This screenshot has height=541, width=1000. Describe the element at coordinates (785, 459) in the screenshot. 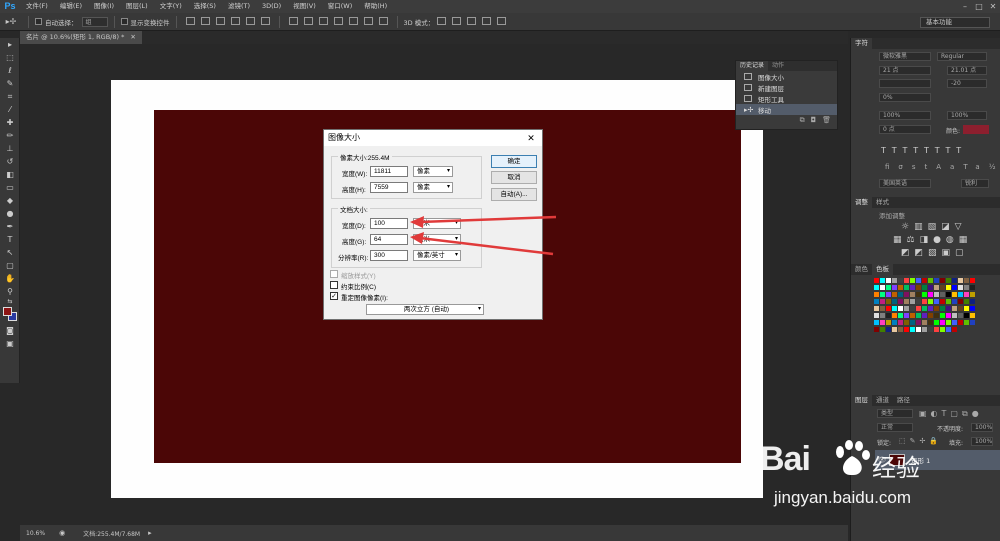

I see `baidu-brand-text: Bai` at that location.